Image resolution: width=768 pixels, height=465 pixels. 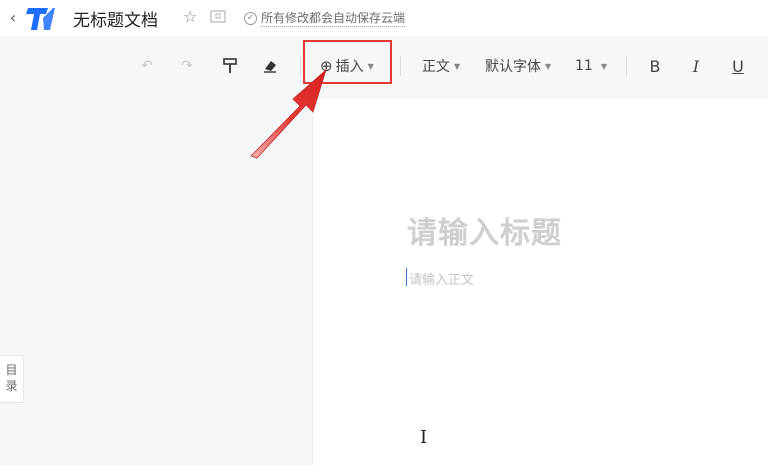 I want to click on toc-label-top: 目, so click(x=11, y=370).